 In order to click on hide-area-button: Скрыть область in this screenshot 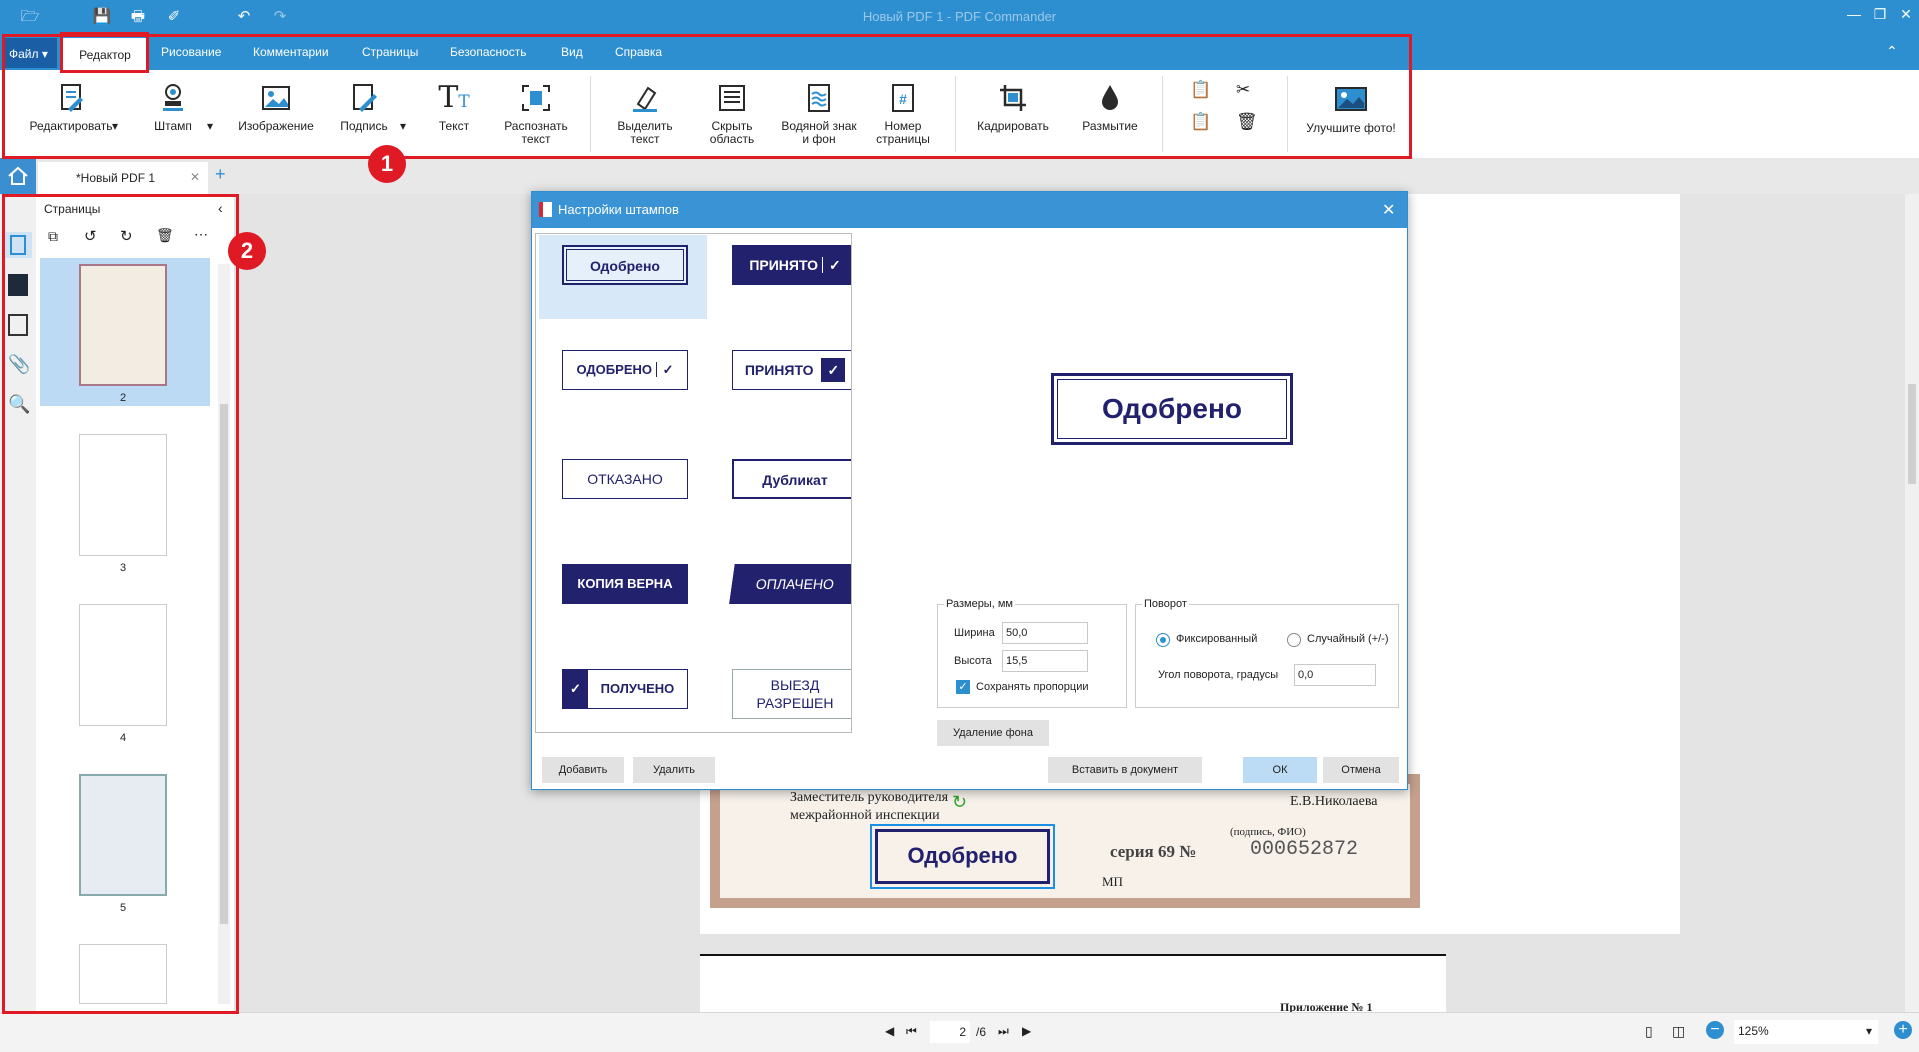, I will do `click(732, 114)`.